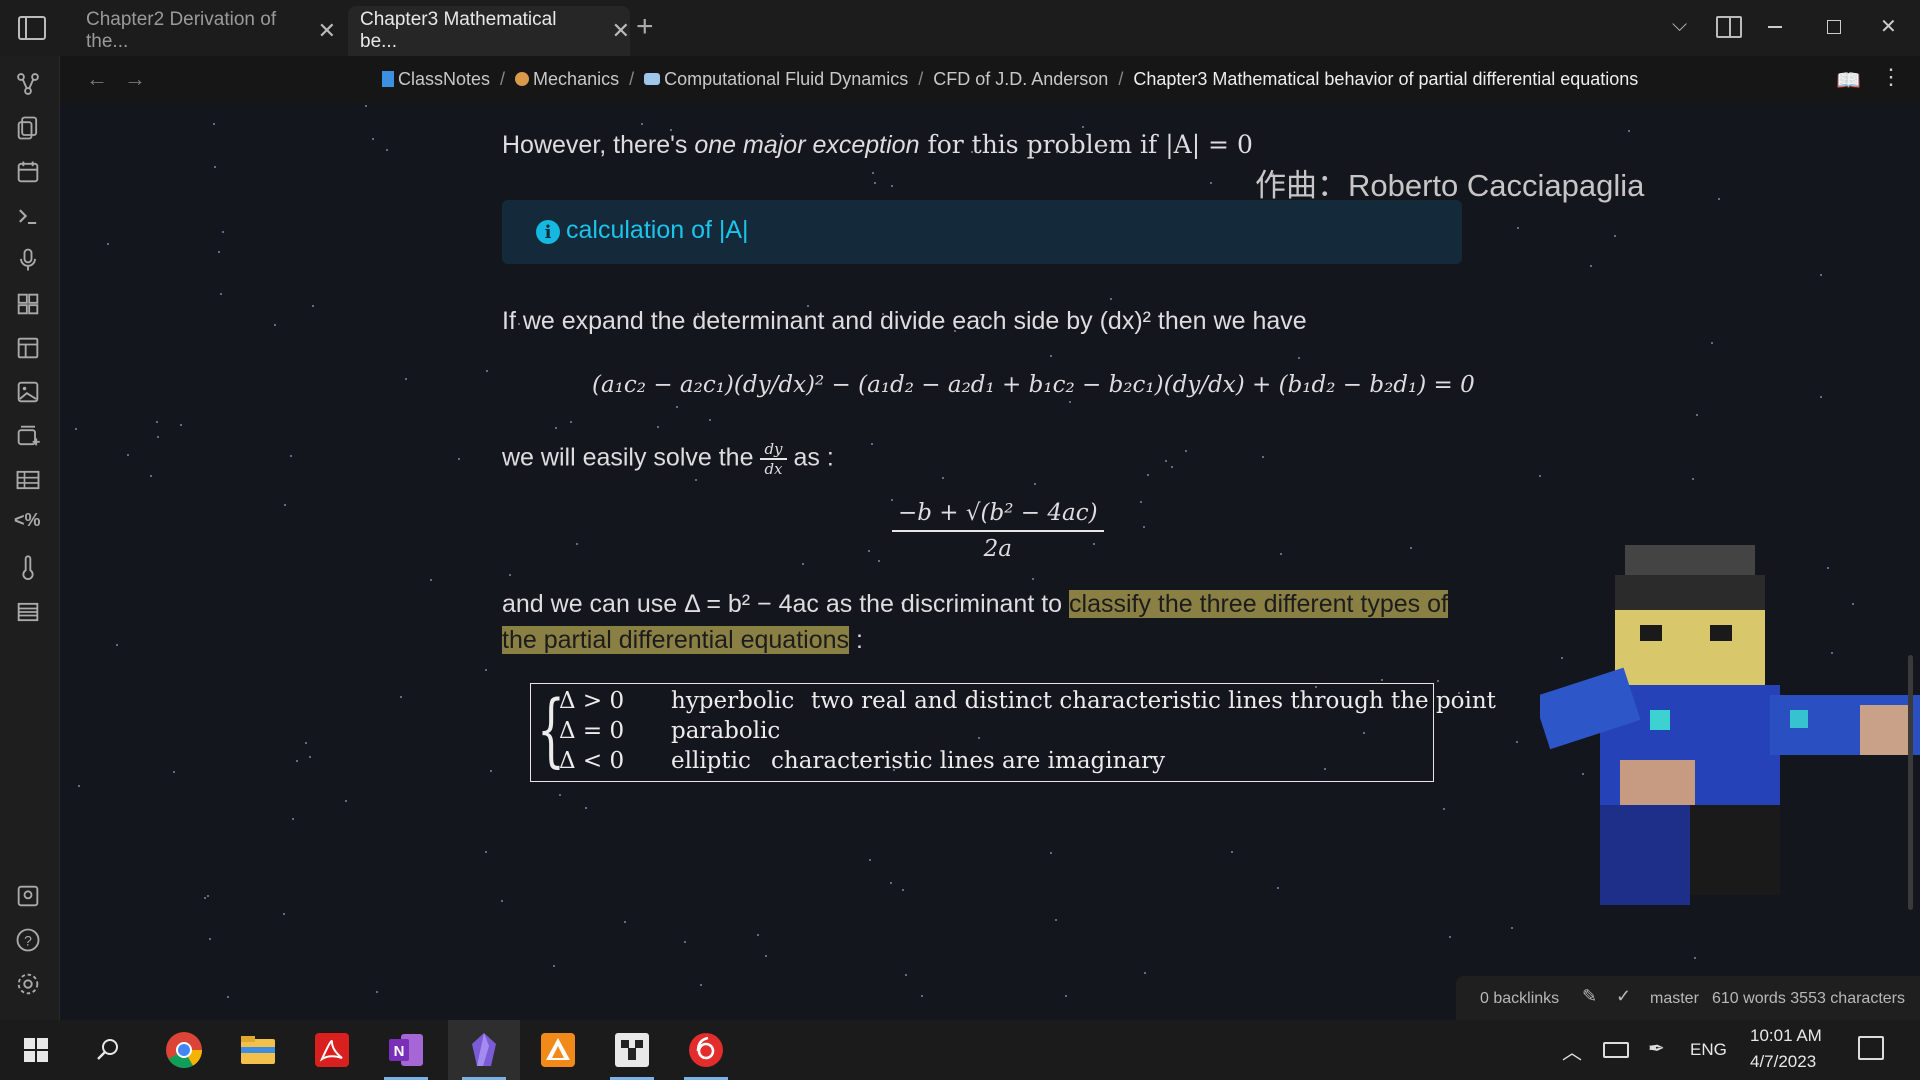 This screenshot has width=1920, height=1080. What do you see at coordinates (444, 79) in the screenshot?
I see `breadcrumb-item: ClassNotes` at bounding box center [444, 79].